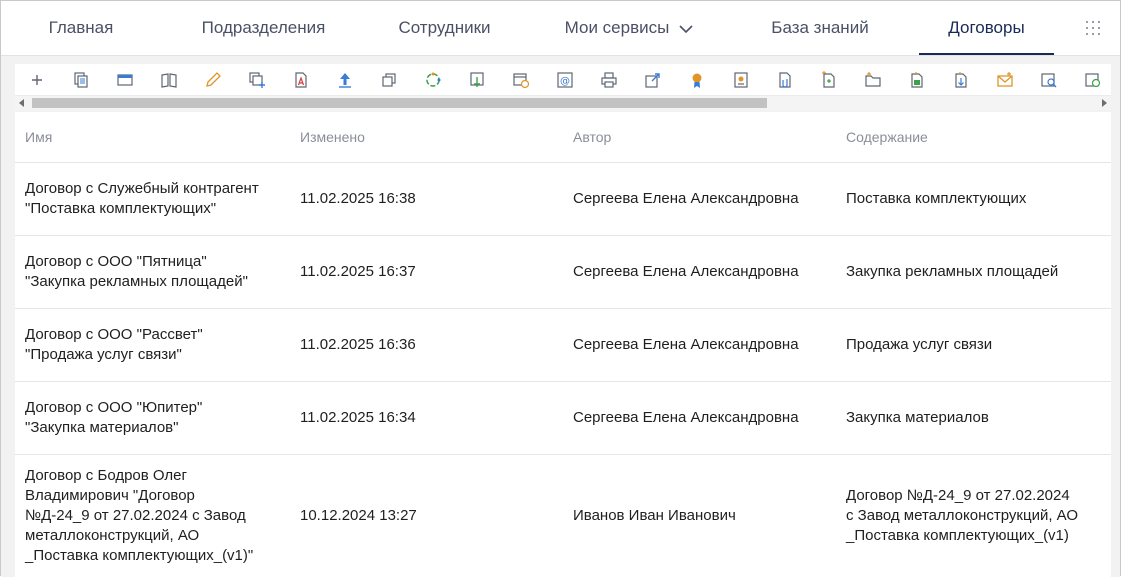 The width and height of the screenshot is (1121, 577). I want to click on nav-item-label: Главная, so click(81, 27).